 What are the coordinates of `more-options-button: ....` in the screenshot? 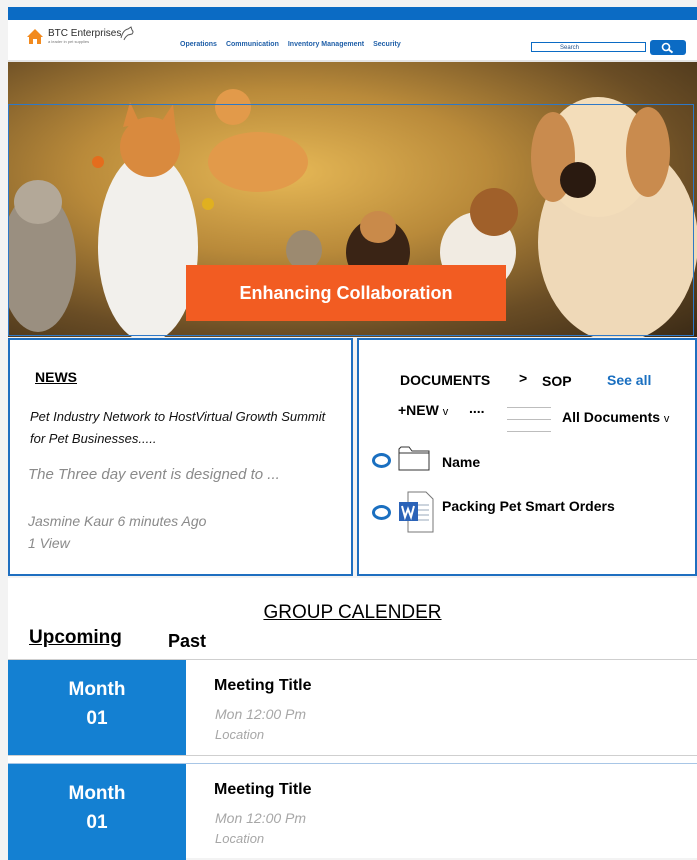 It's located at (477, 408).